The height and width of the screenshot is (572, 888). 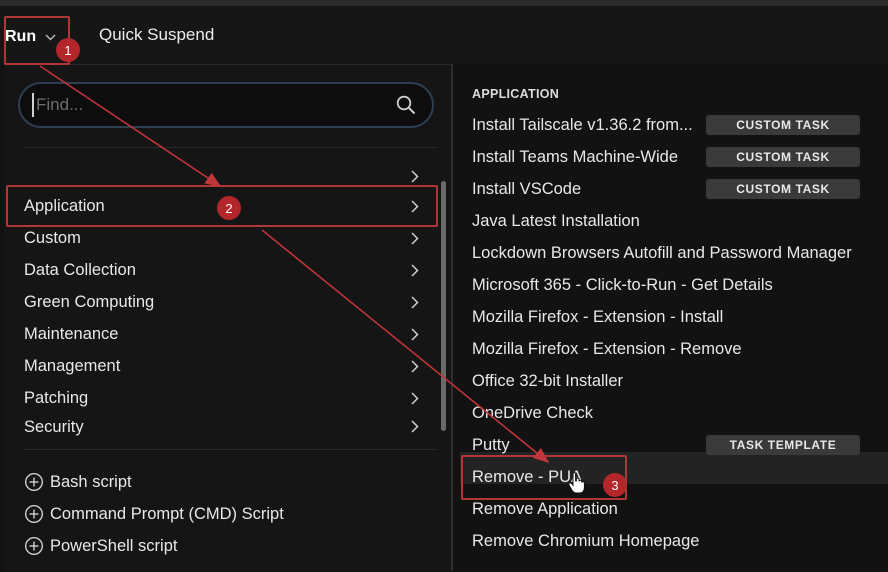 I want to click on category-label: Patching, so click(x=56, y=397).